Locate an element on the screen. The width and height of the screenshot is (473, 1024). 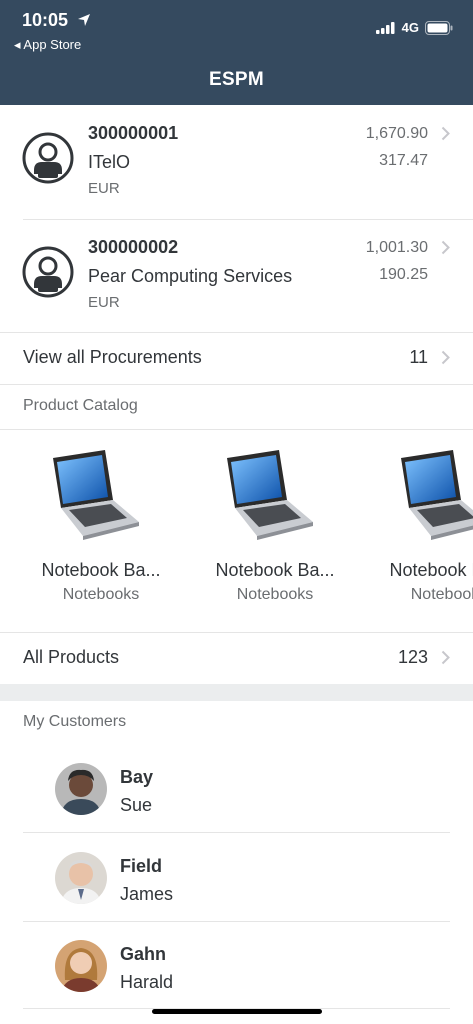
page-title: ESPM is located at coordinates (236, 79).